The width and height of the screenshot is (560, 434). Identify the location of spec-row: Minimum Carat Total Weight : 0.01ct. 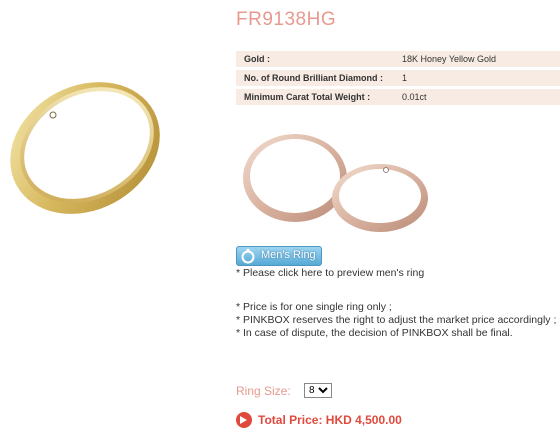
(398, 97).